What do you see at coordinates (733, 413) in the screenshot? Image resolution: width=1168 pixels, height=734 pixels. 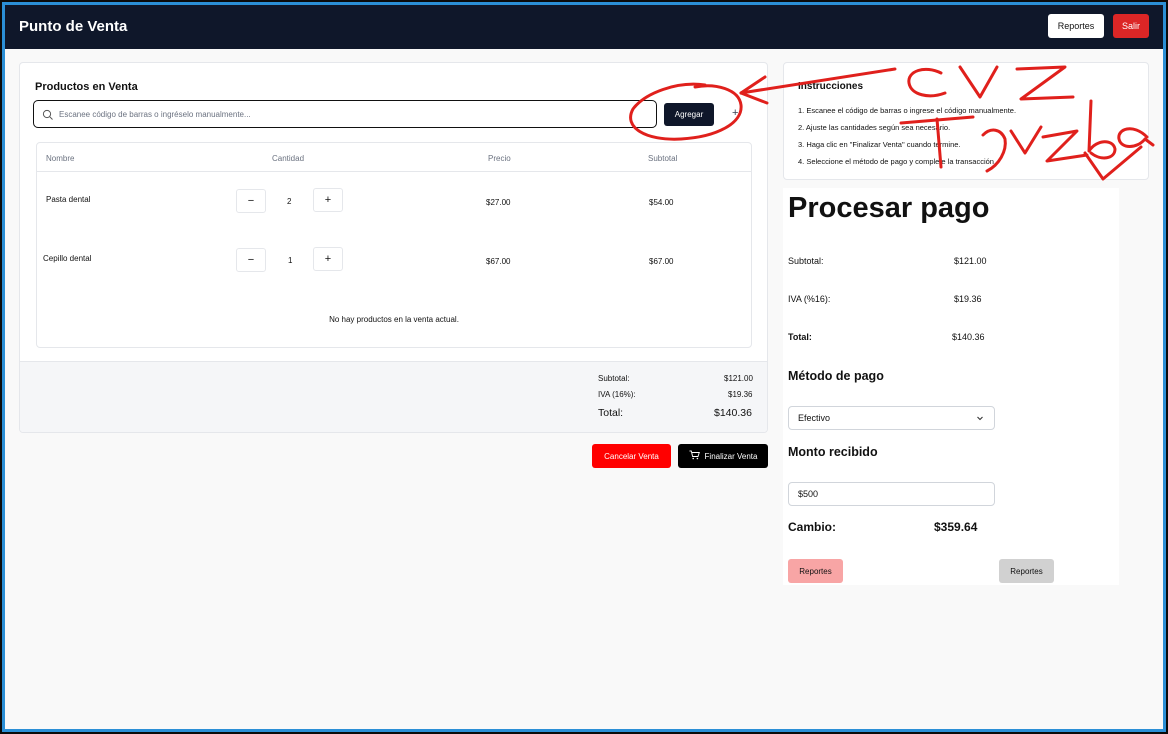 I see `total-value: $140.36` at bounding box center [733, 413].